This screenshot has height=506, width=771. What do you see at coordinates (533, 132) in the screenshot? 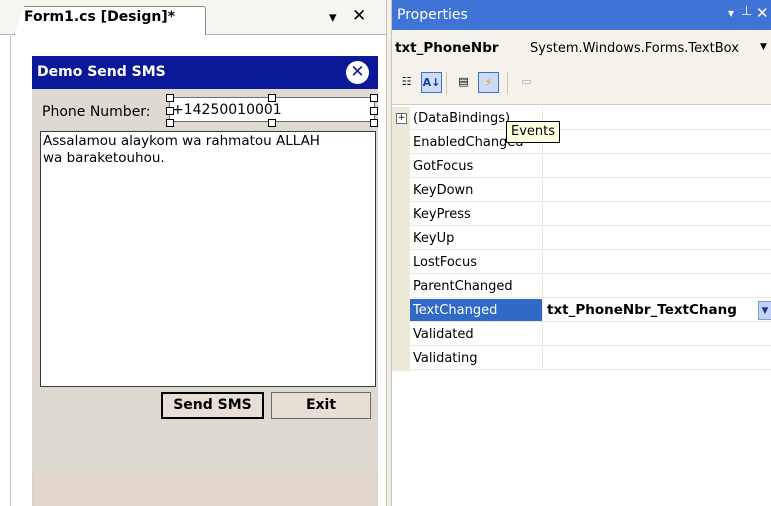
I see `events-tooltip: Events` at bounding box center [533, 132].